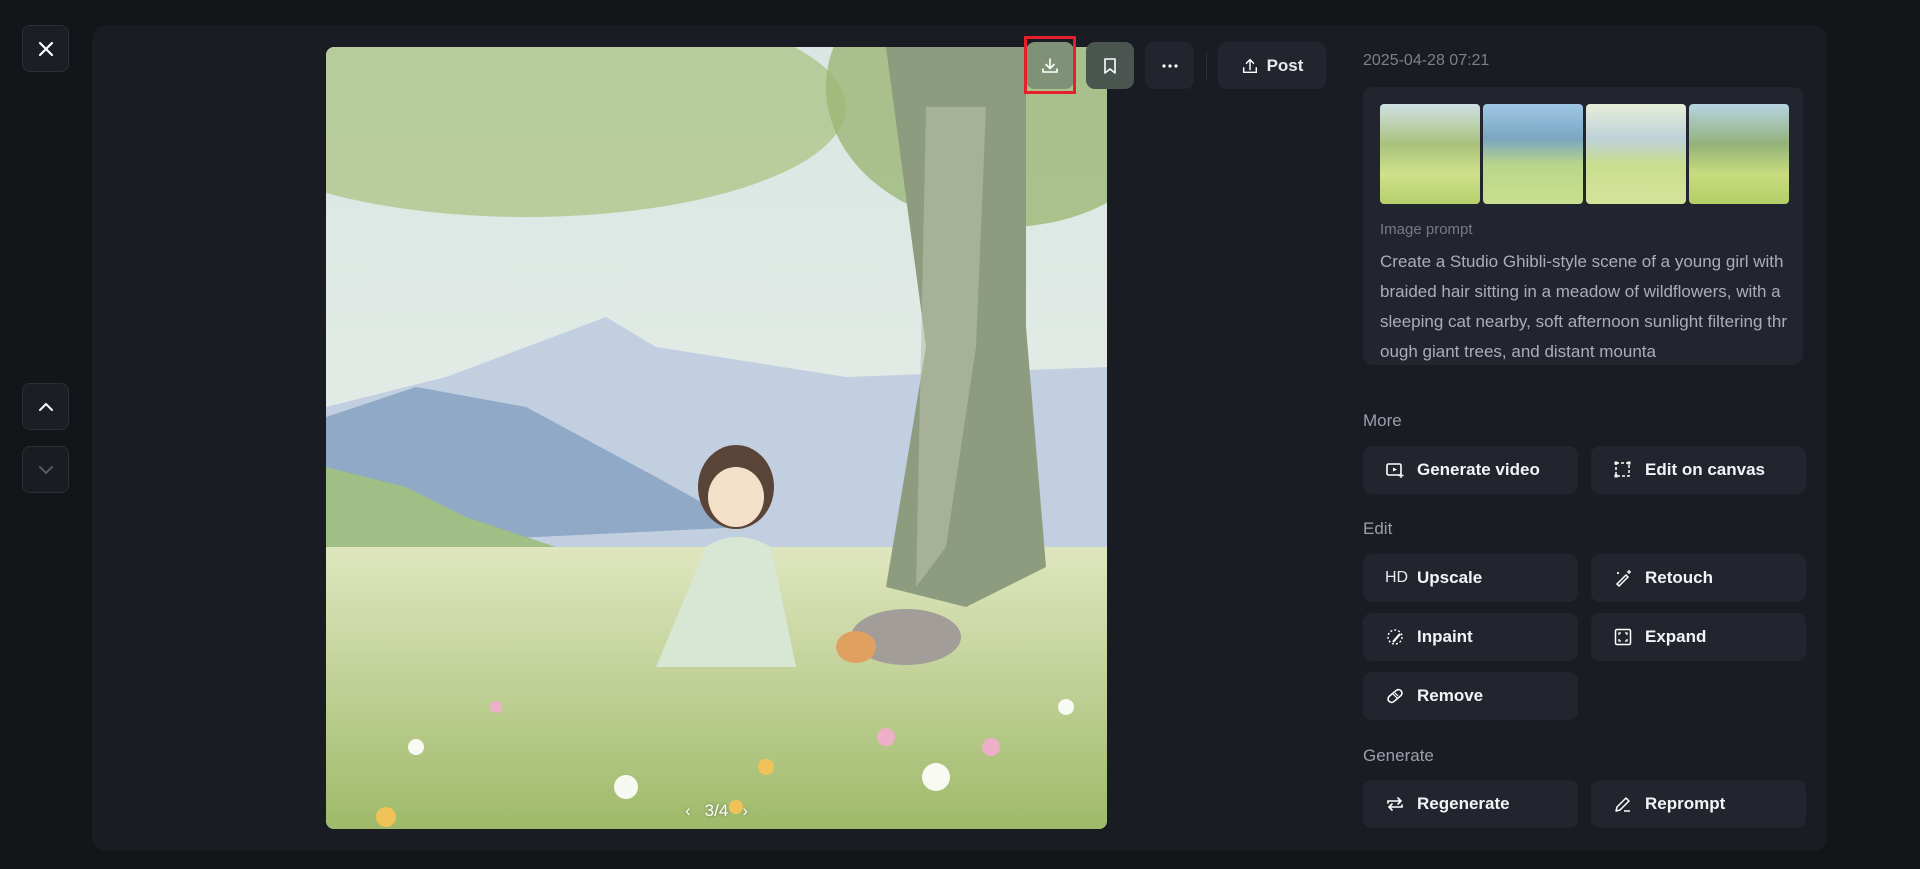 The width and height of the screenshot is (1920, 869). What do you see at coordinates (1685, 803) in the screenshot?
I see `reprompt-label: Reprompt` at bounding box center [1685, 803].